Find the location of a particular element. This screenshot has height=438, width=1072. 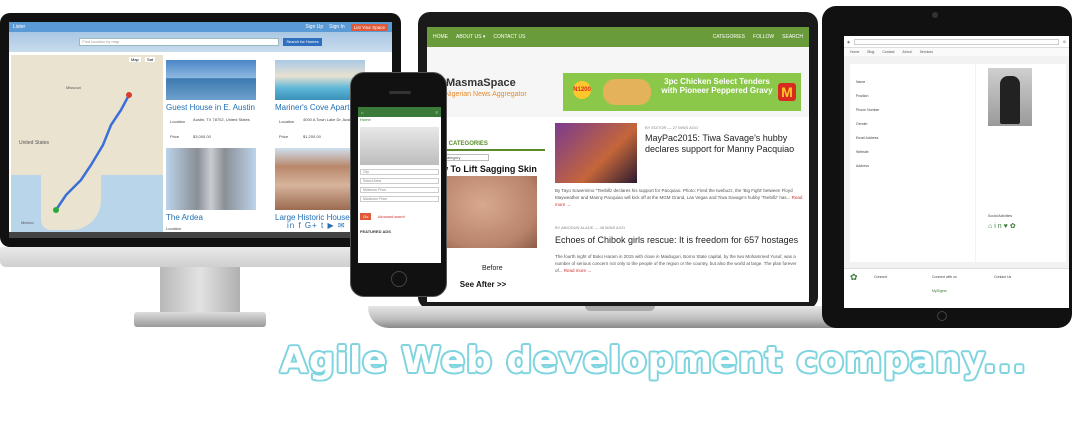

person-silhouette is located at coordinates (1010, 100).